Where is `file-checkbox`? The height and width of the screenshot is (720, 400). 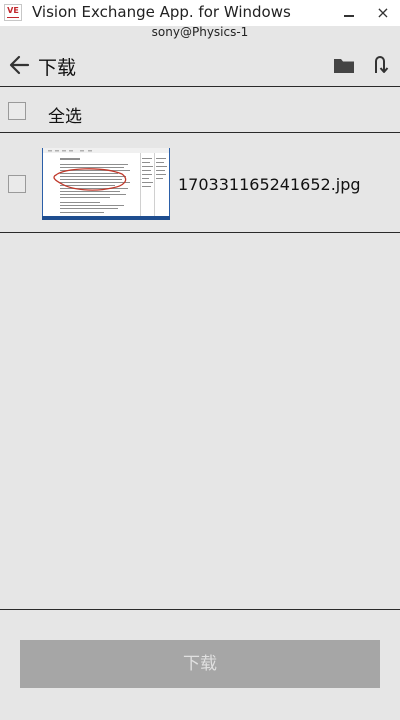 file-checkbox is located at coordinates (17, 184).